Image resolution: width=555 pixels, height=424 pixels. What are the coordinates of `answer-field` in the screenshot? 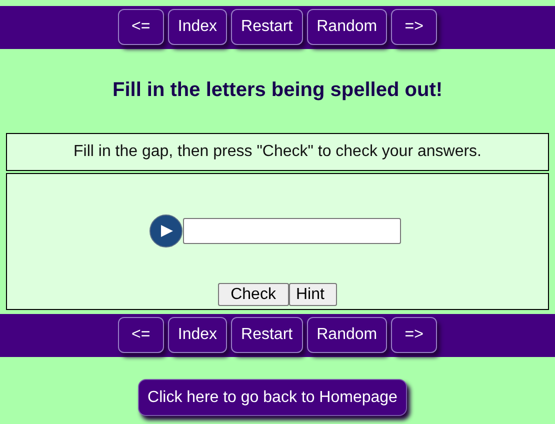 It's located at (291, 231).